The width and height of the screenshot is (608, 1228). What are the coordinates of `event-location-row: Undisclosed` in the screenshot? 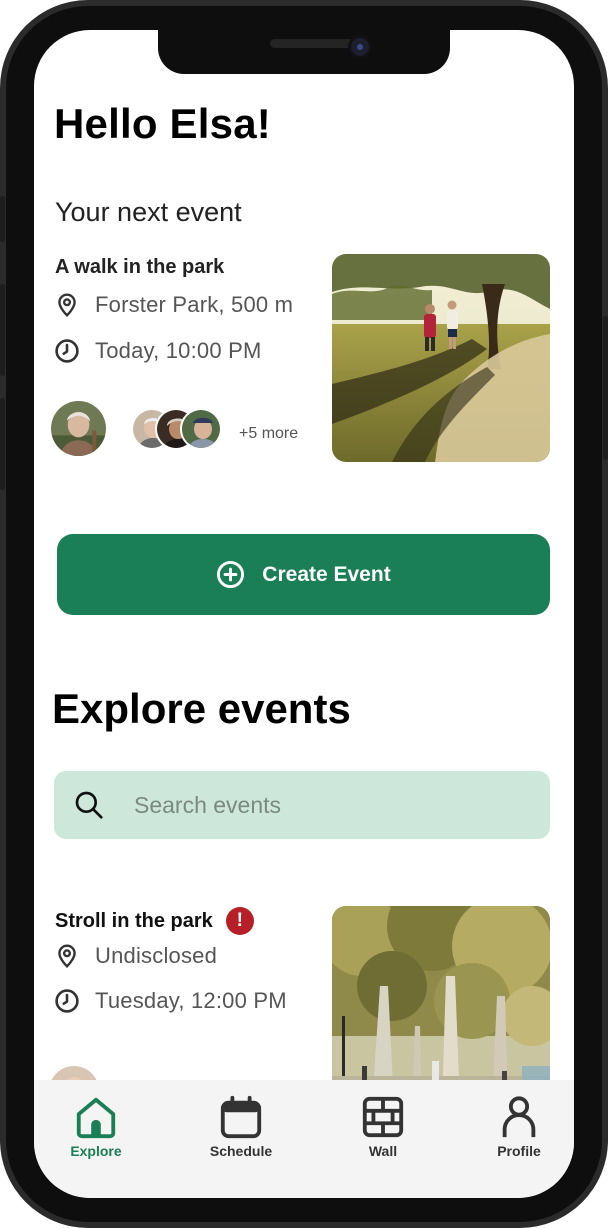 It's located at (135, 956).